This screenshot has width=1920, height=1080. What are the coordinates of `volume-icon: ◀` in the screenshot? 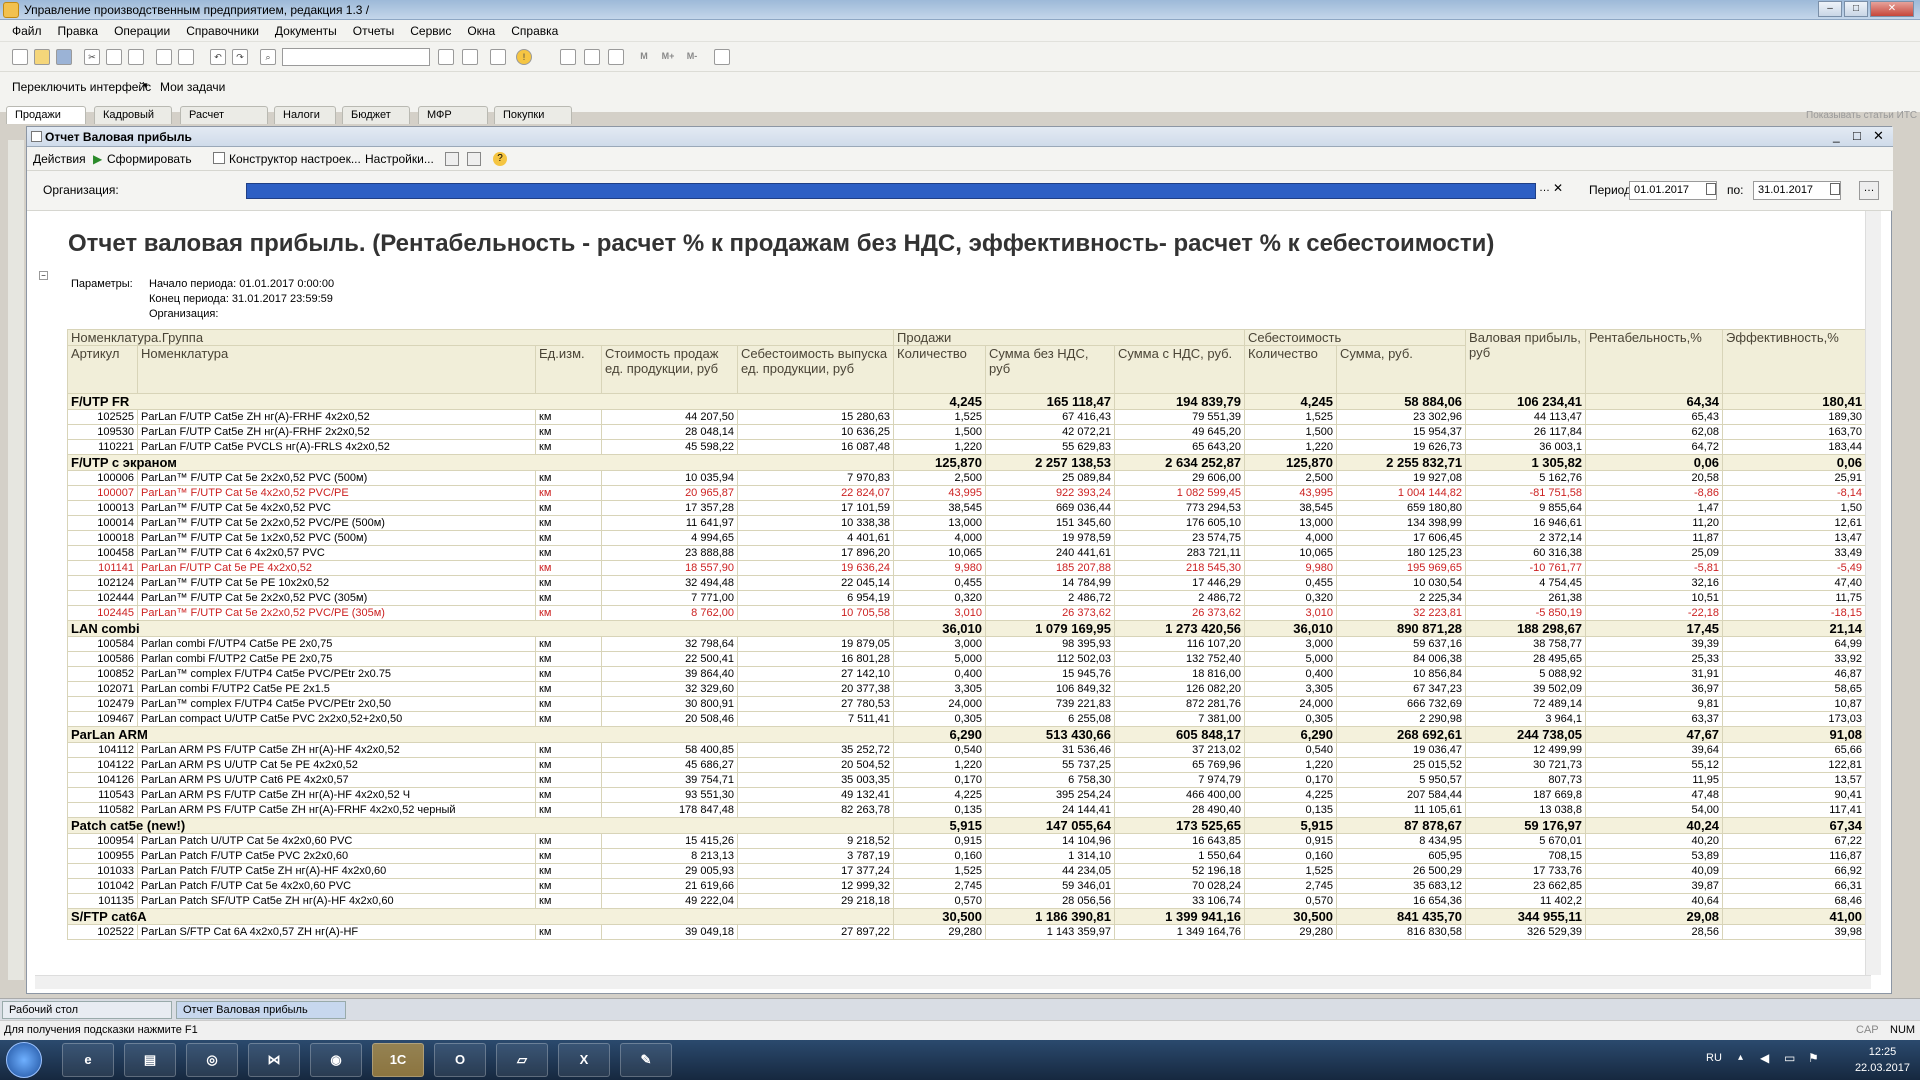 It's located at (1764, 1058).